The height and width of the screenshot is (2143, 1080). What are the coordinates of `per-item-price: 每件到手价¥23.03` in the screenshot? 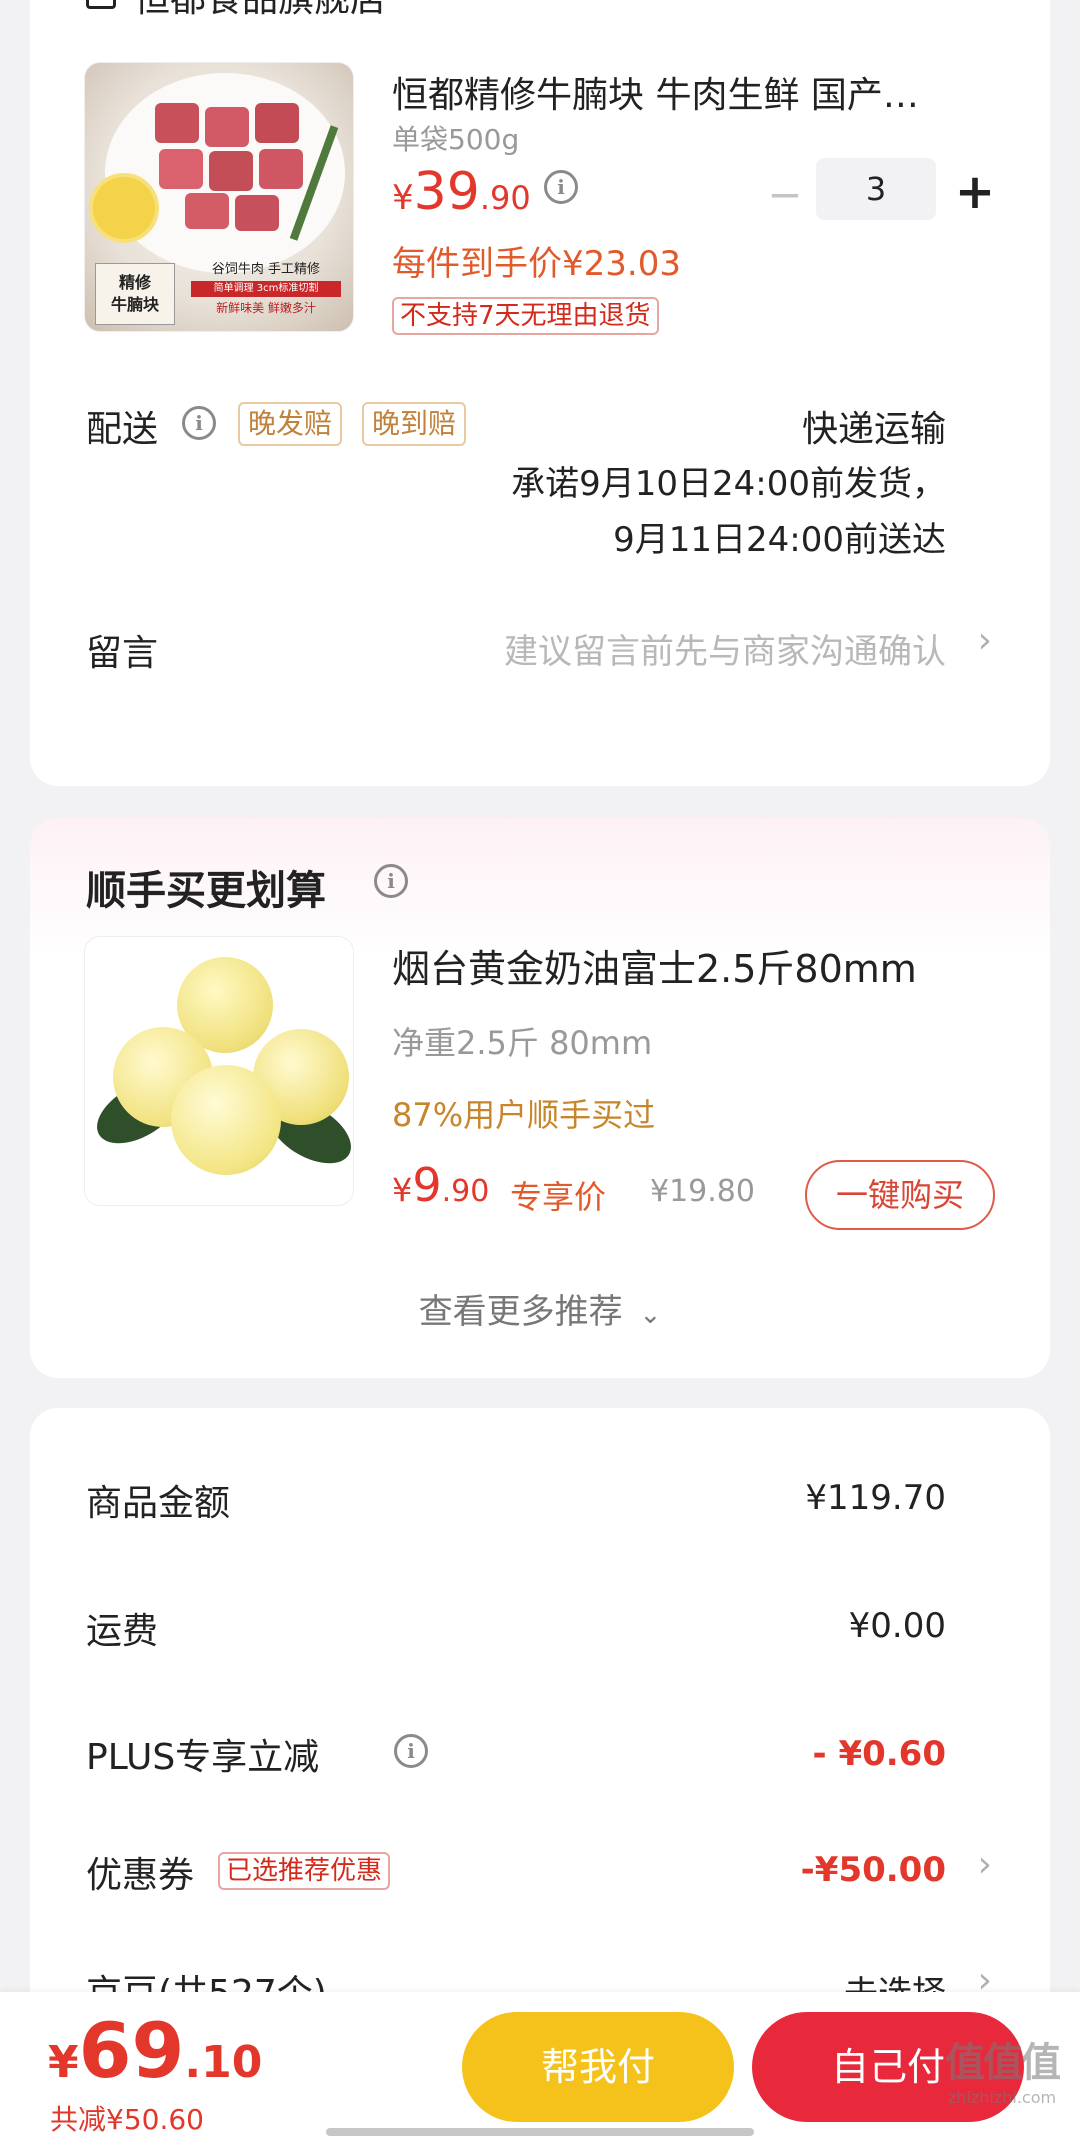 It's located at (536, 264).